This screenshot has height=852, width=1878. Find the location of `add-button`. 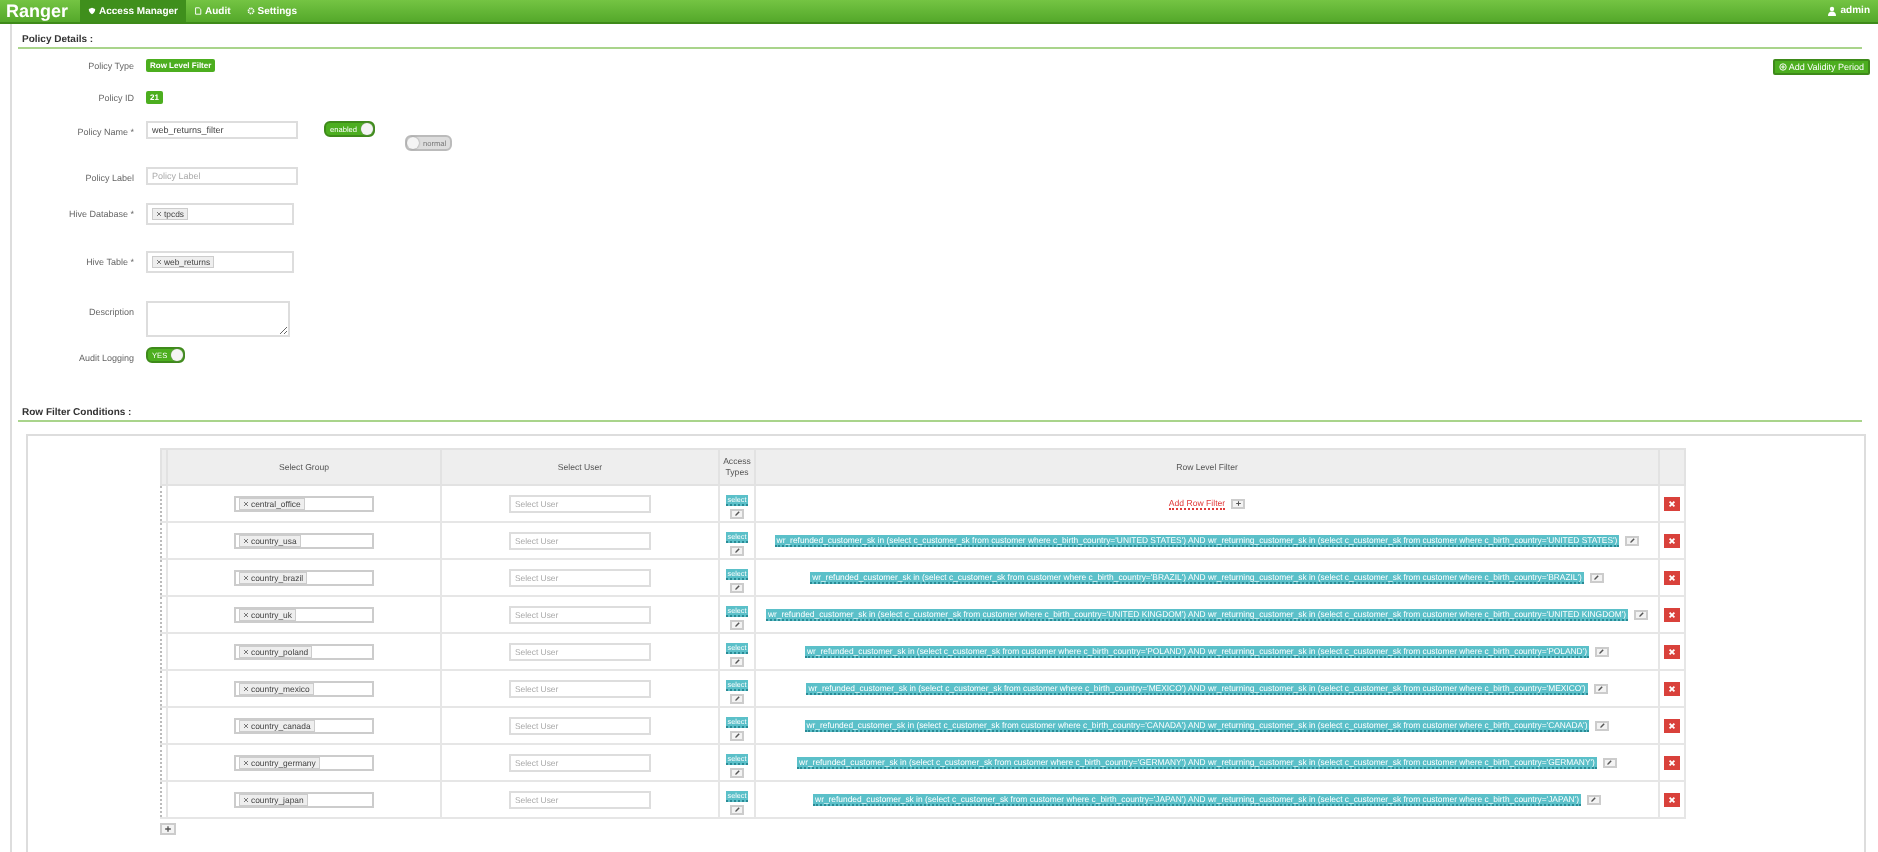

add-button is located at coordinates (1238, 503).